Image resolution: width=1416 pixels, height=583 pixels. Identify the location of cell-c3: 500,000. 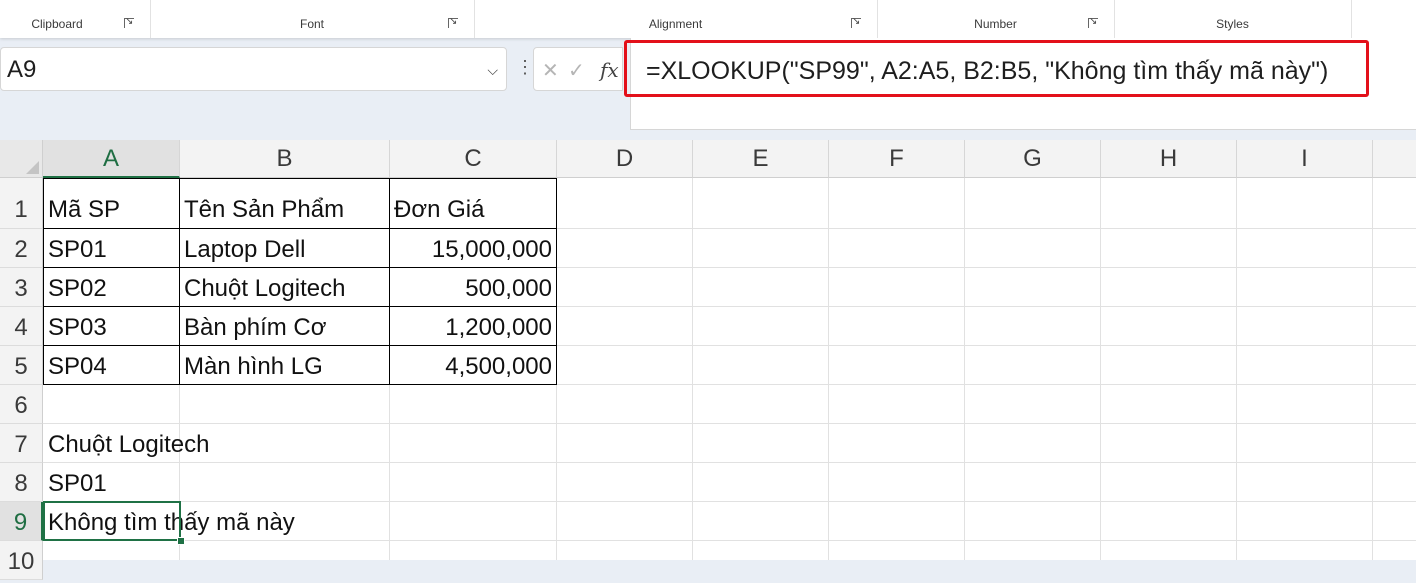
(472, 289).